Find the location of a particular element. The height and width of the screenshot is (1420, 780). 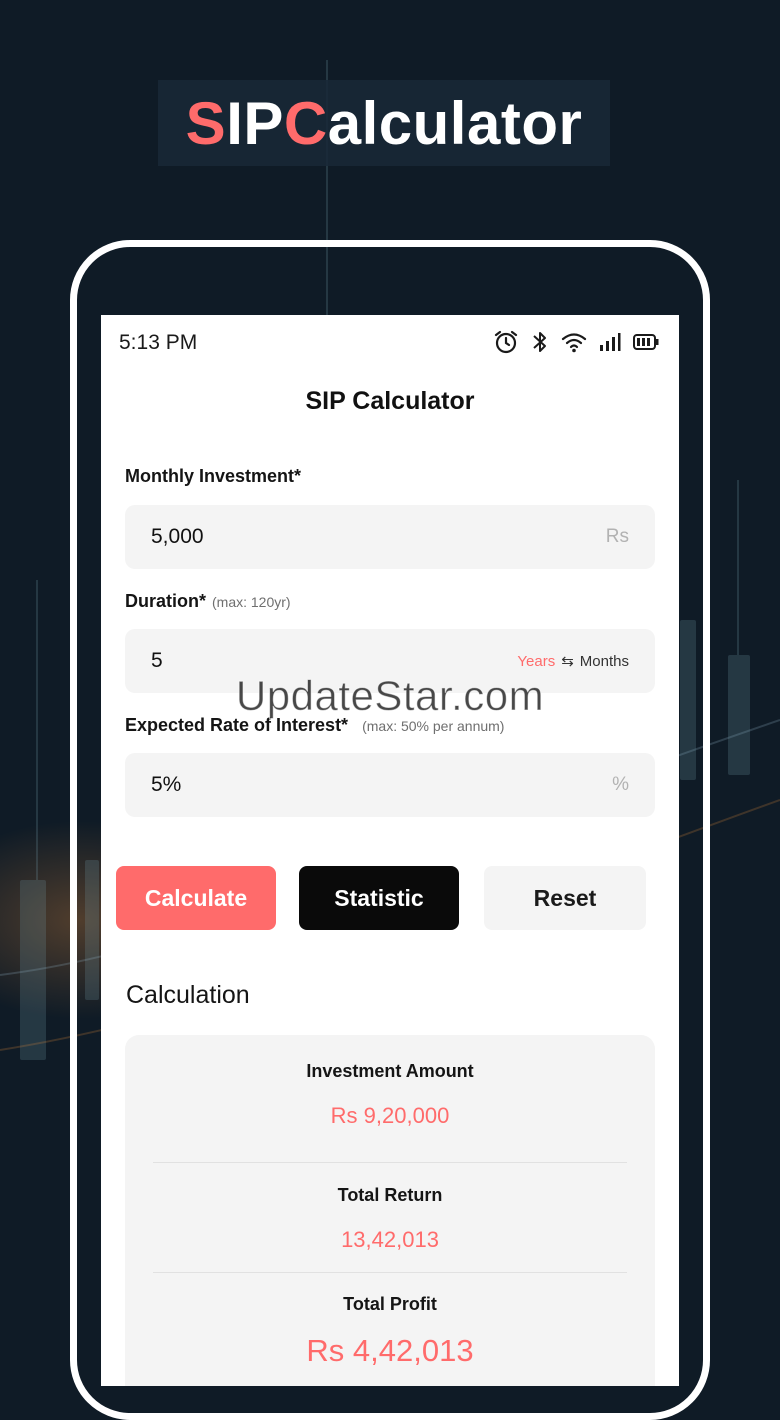

battery-icon is located at coordinates (646, 342).